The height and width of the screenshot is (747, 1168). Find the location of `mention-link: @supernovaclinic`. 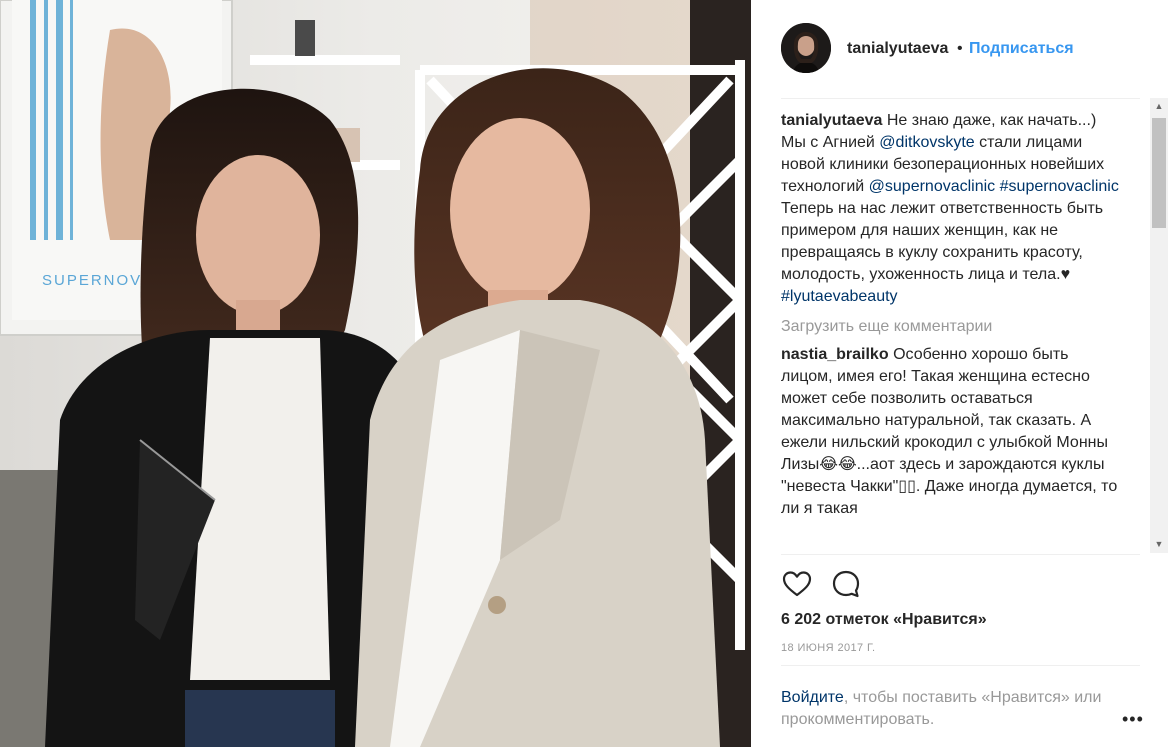

mention-link: @supernovaclinic is located at coordinates (932, 186).